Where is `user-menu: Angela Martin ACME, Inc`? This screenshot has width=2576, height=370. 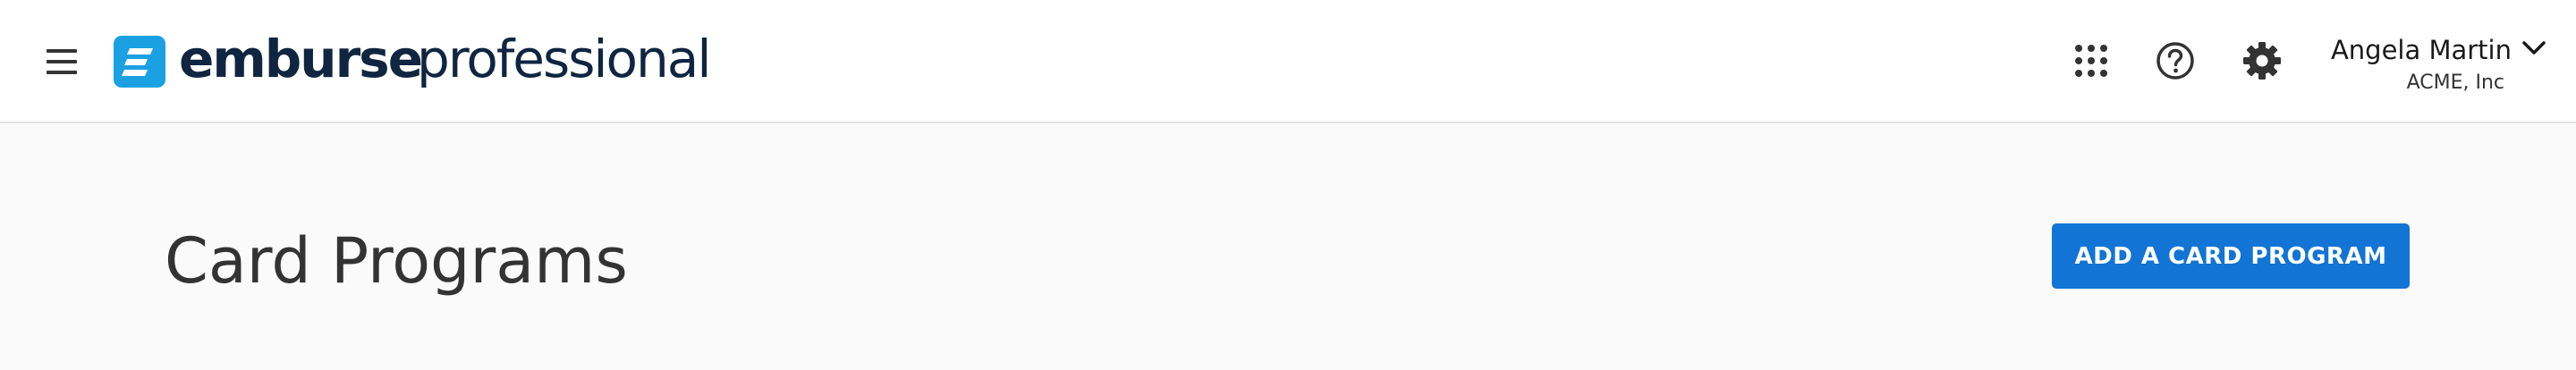 user-menu: Angela Martin ACME, Inc is located at coordinates (2437, 62).